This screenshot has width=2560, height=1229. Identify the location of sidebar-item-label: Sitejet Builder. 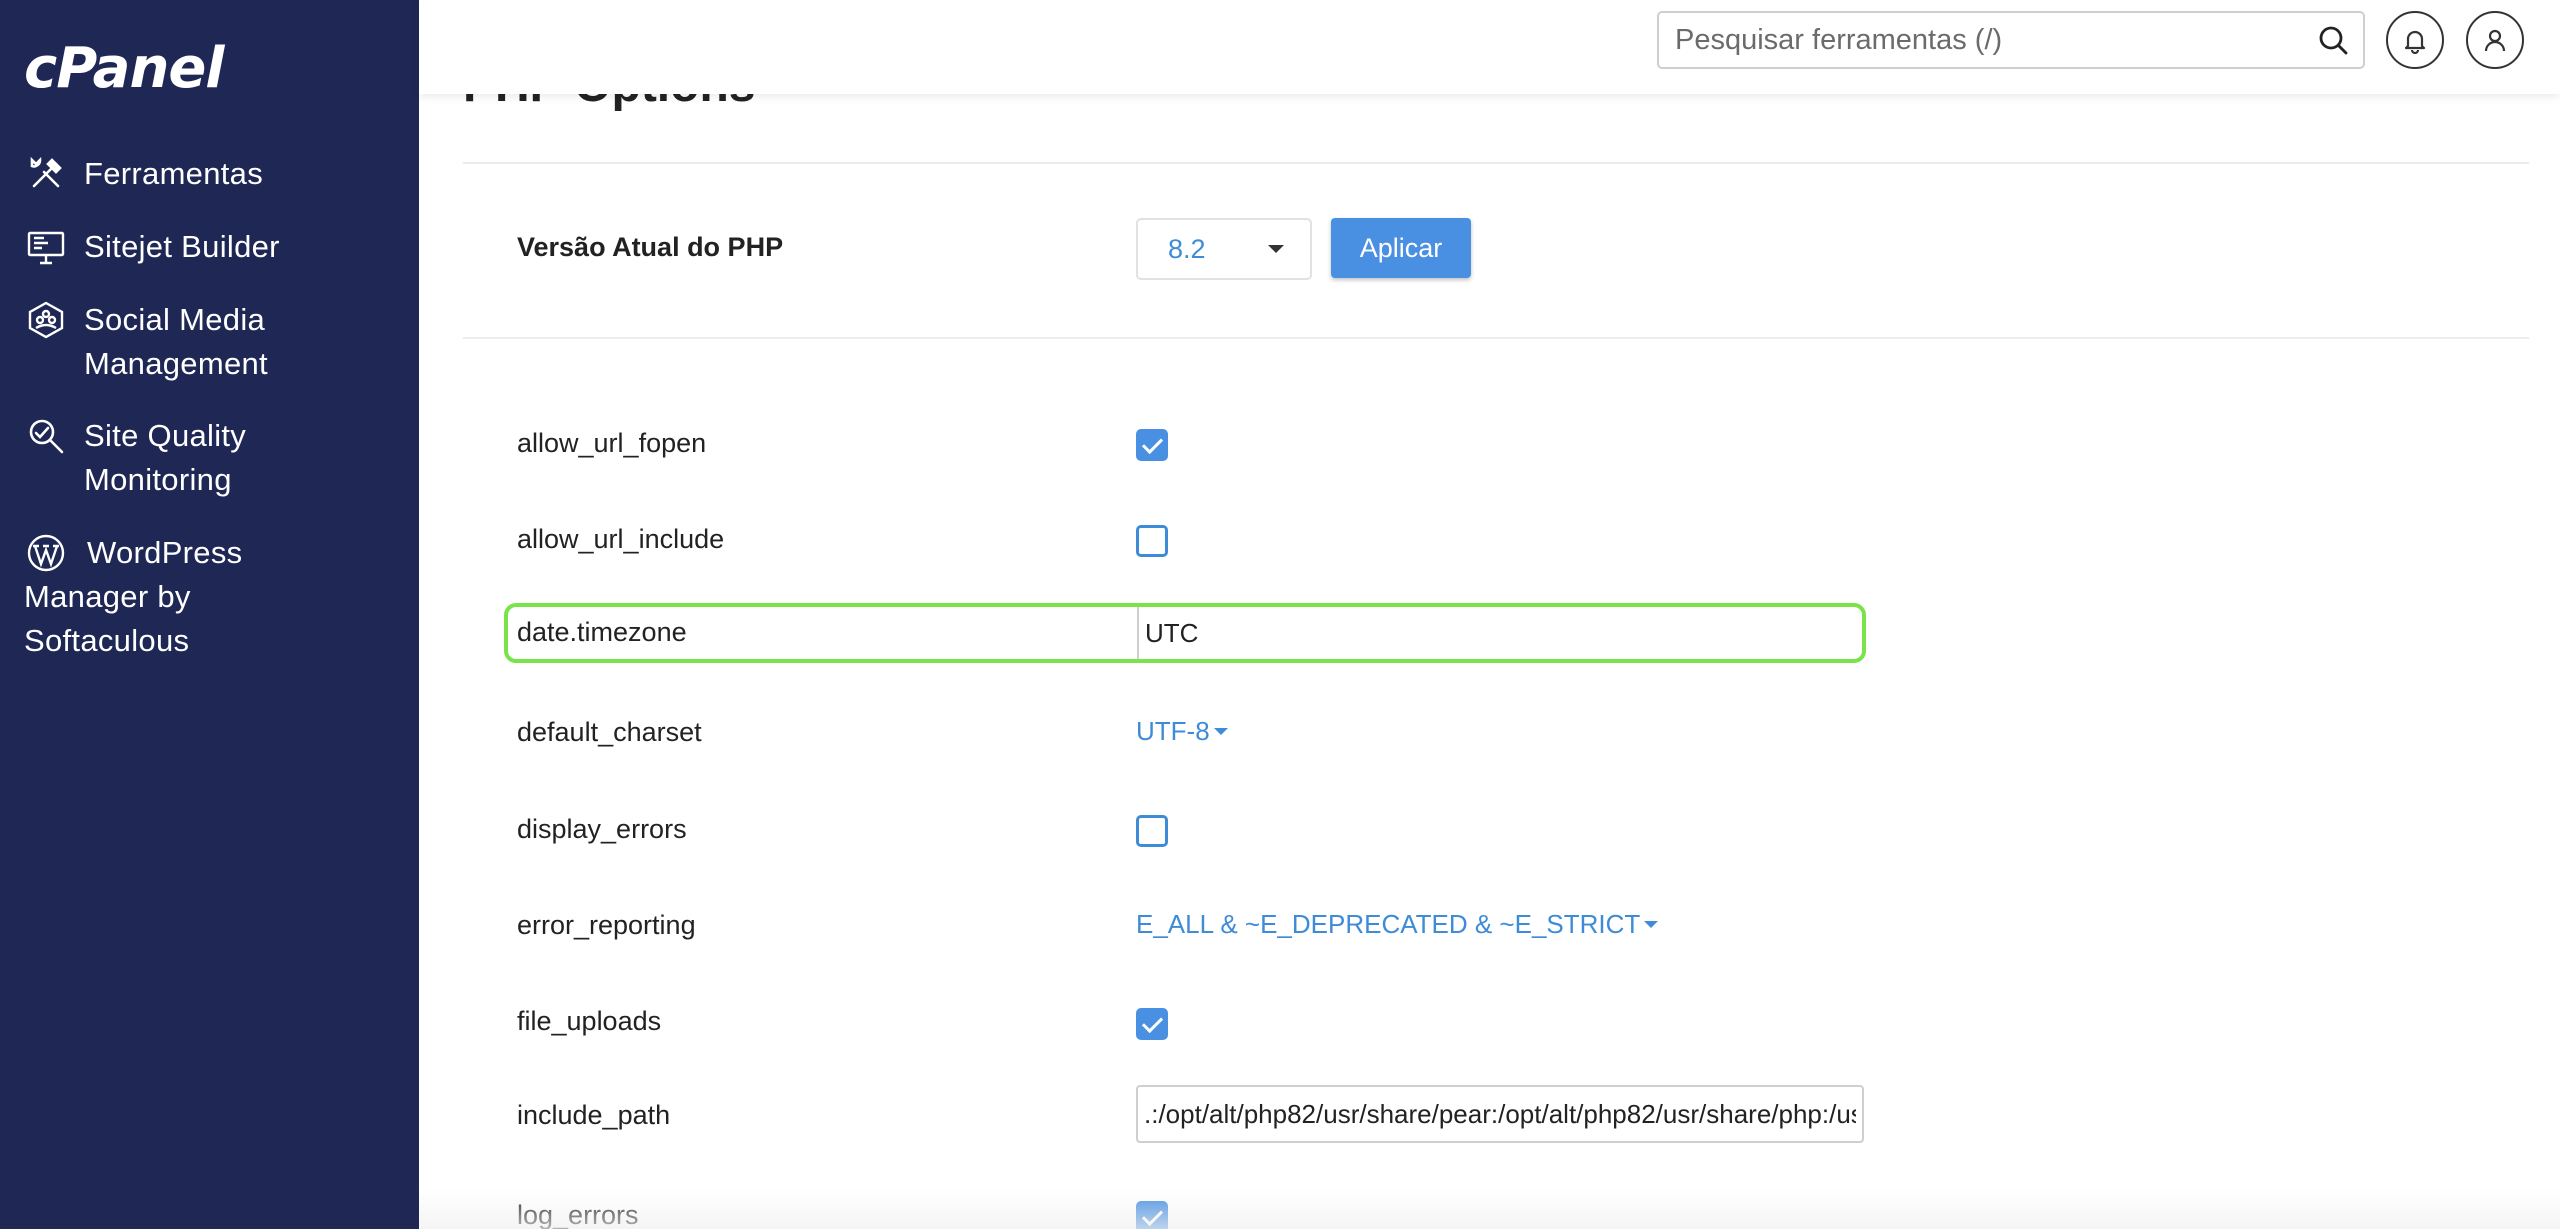
(182, 246).